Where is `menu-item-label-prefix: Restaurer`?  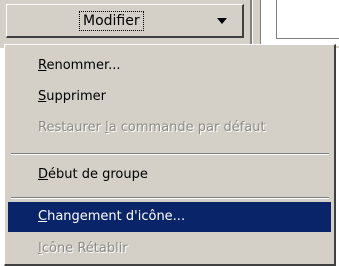 menu-item-label-prefix: Restaurer is located at coordinates (72, 127).